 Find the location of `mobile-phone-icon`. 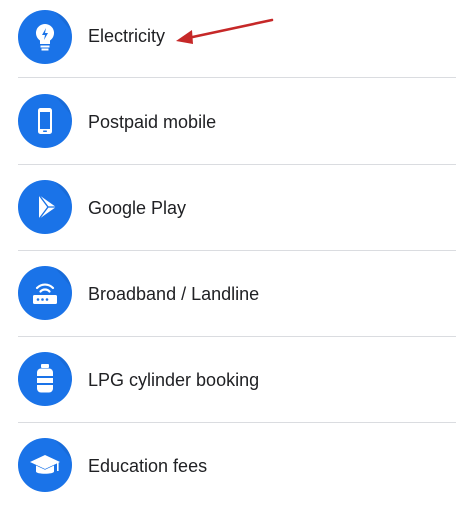

mobile-phone-icon is located at coordinates (45, 121).